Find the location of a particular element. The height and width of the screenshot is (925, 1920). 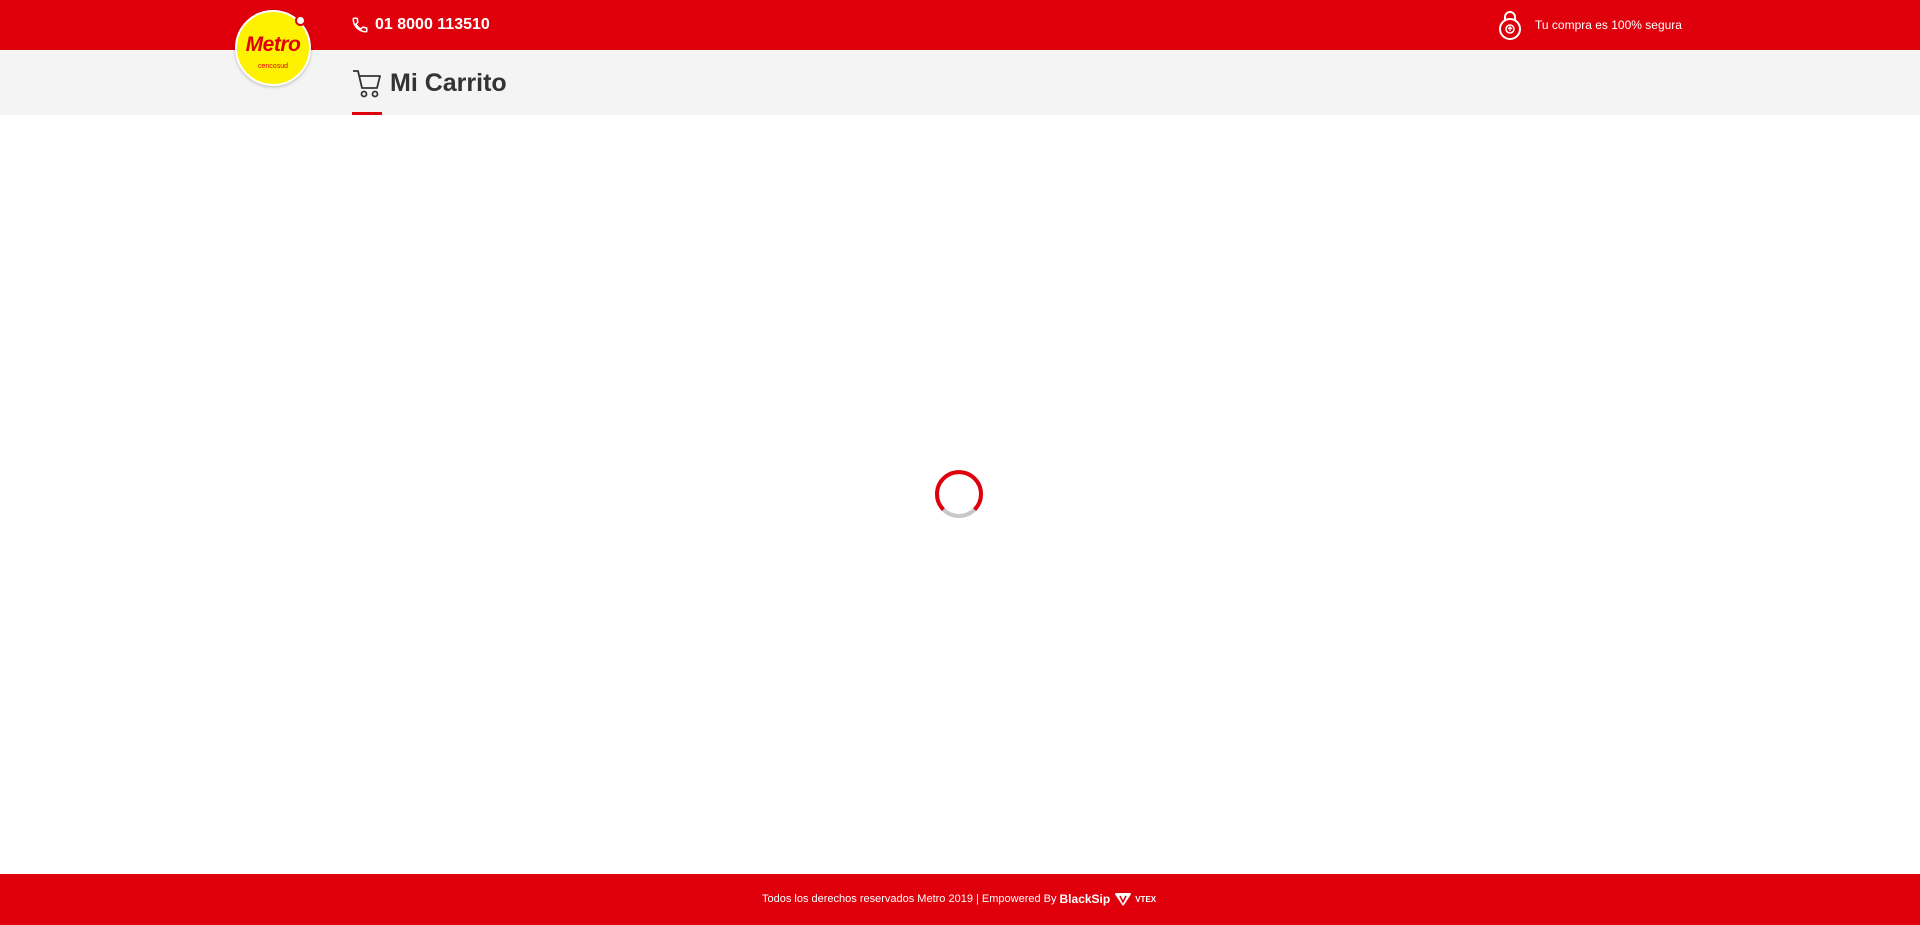

metro-logo: Metro cencosud is located at coordinates (273, 48).